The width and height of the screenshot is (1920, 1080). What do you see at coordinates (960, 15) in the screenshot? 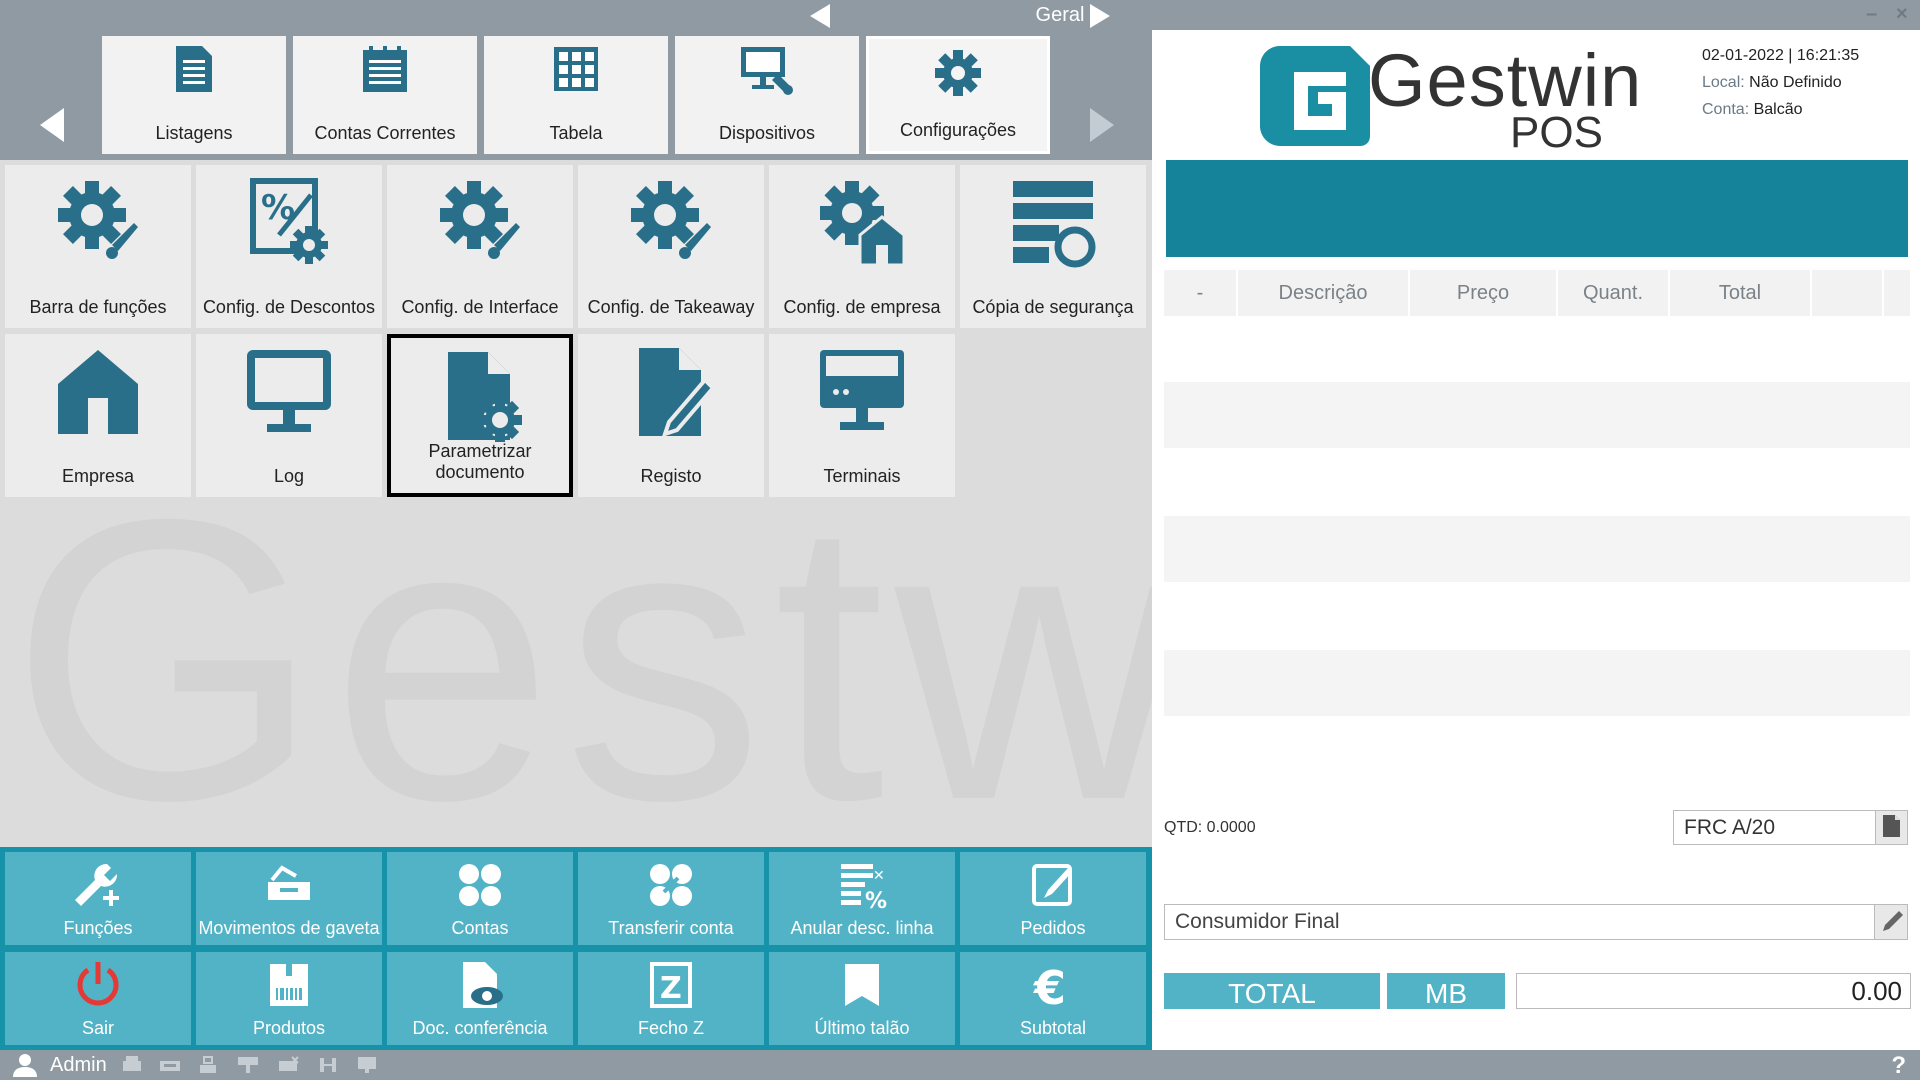
I see `title-bar: Geral – ×` at bounding box center [960, 15].